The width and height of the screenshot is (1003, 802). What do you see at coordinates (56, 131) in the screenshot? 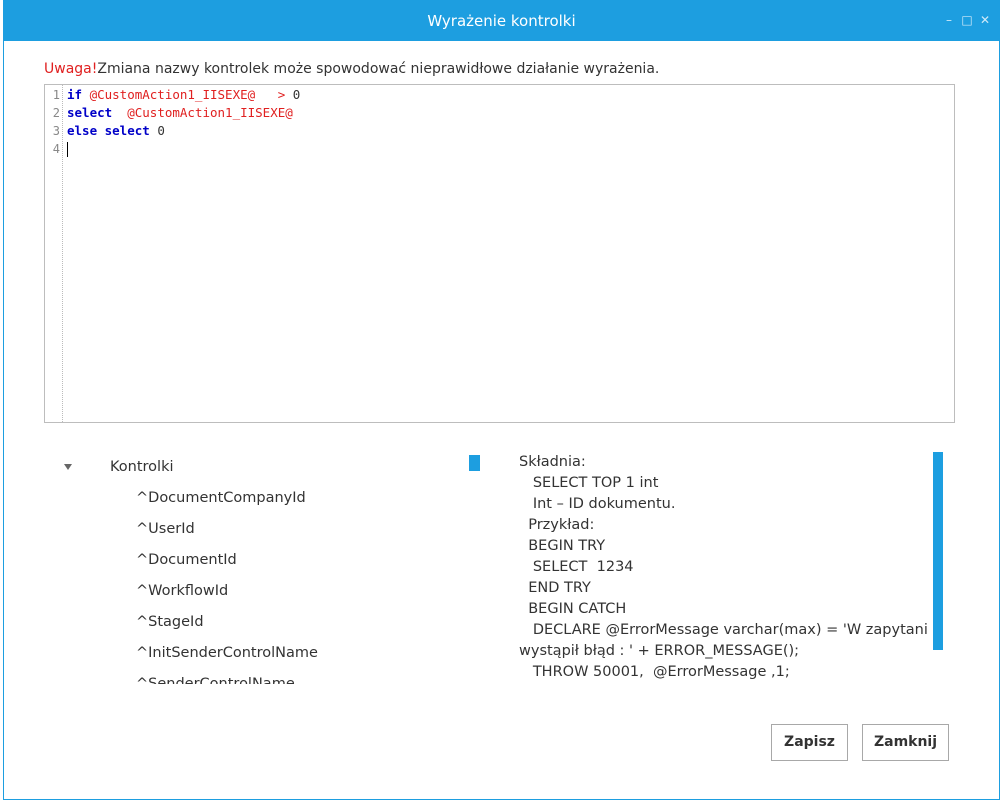
I see `line-number: 3` at bounding box center [56, 131].